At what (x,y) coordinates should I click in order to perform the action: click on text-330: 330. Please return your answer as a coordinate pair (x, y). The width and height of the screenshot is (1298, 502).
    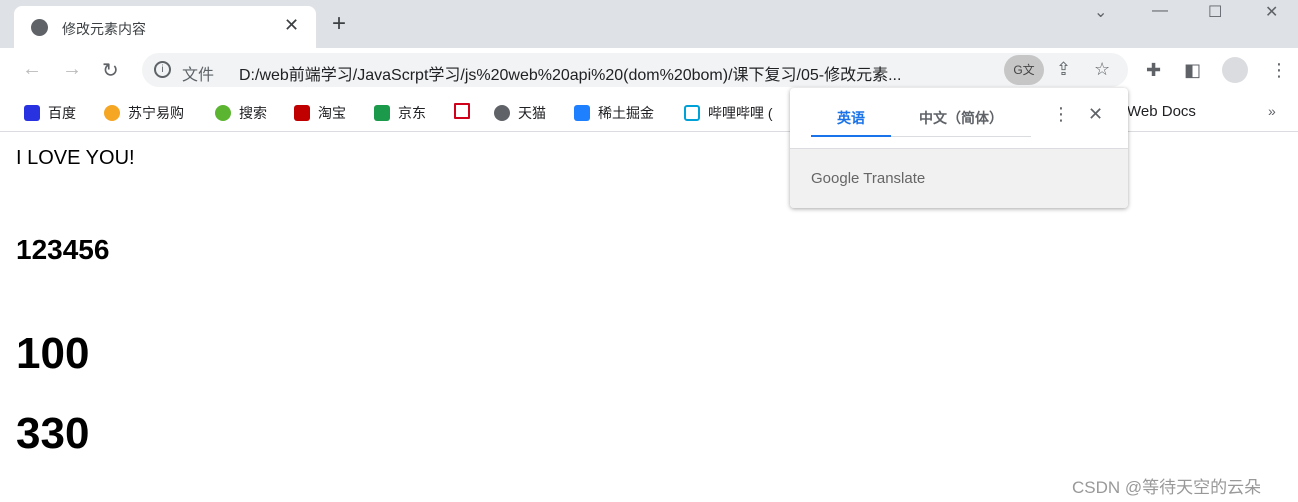
    Looking at the image, I should click on (53, 433).